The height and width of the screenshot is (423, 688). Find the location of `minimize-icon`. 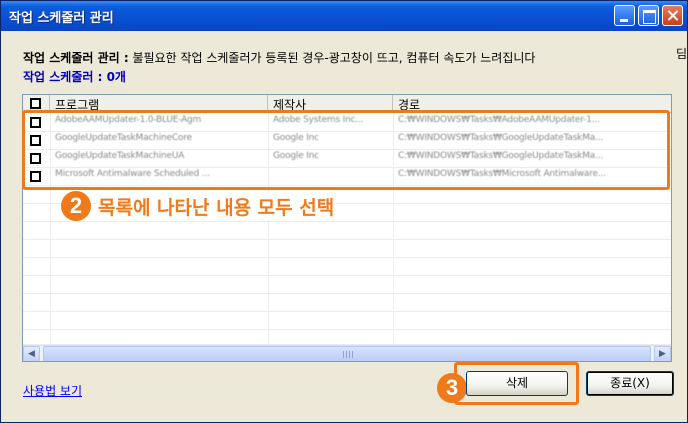

minimize-icon is located at coordinates (624, 15).